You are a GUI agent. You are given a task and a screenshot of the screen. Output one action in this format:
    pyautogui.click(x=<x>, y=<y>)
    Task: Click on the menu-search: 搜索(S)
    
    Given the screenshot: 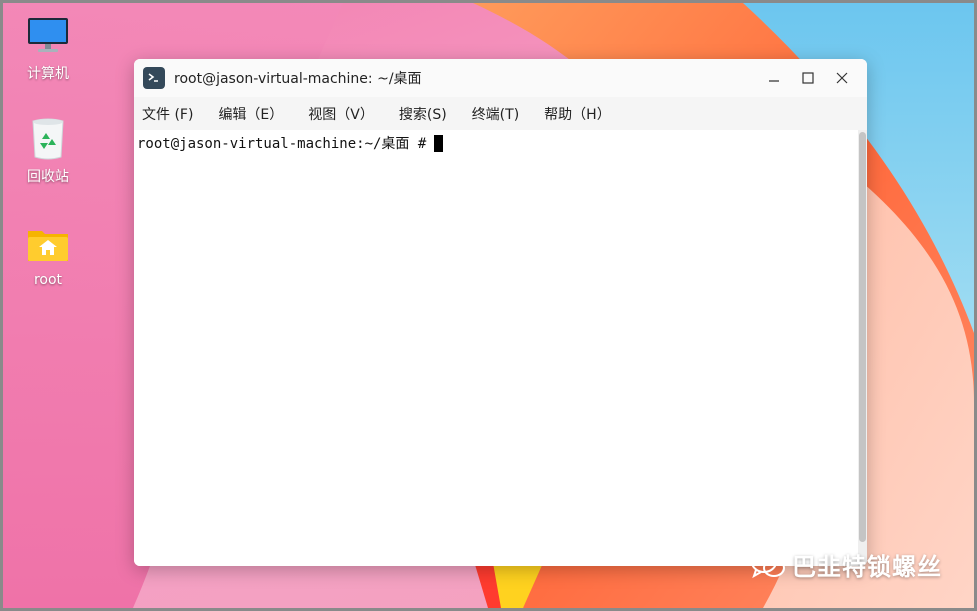 What is the action you would take?
    pyautogui.click(x=423, y=114)
    